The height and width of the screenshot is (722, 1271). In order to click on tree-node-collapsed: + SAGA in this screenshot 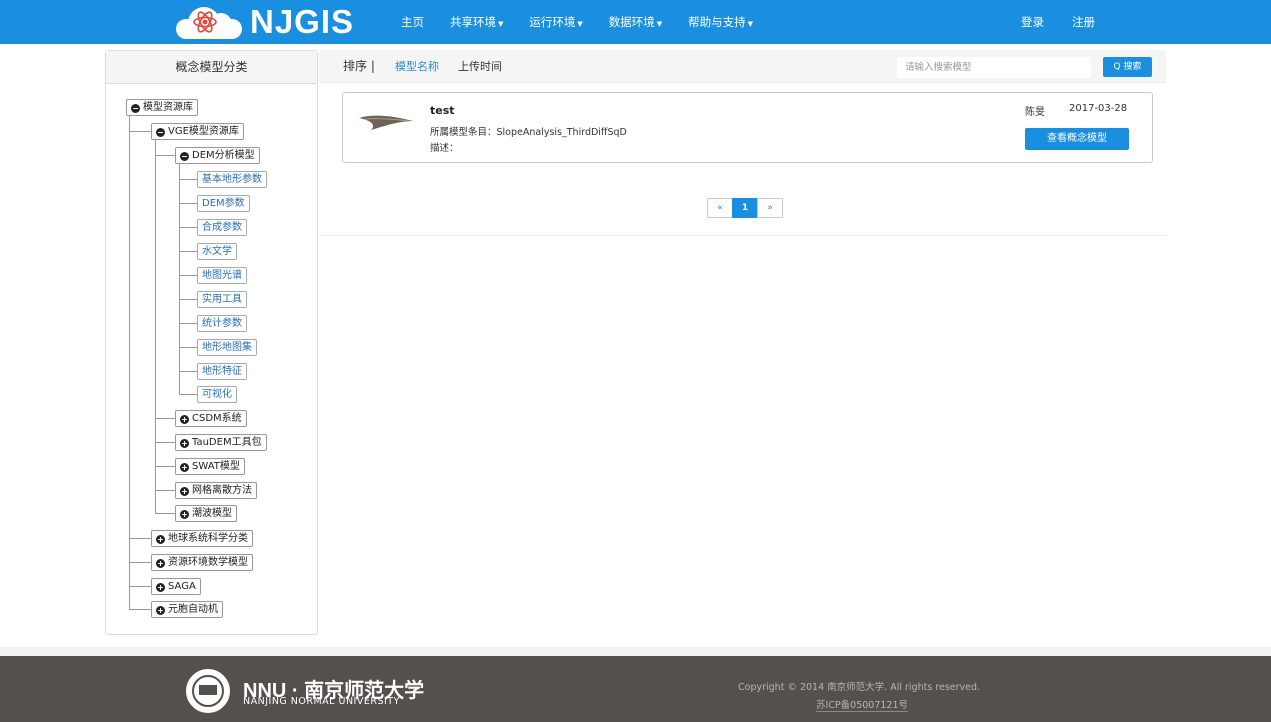, I will do `click(176, 586)`.